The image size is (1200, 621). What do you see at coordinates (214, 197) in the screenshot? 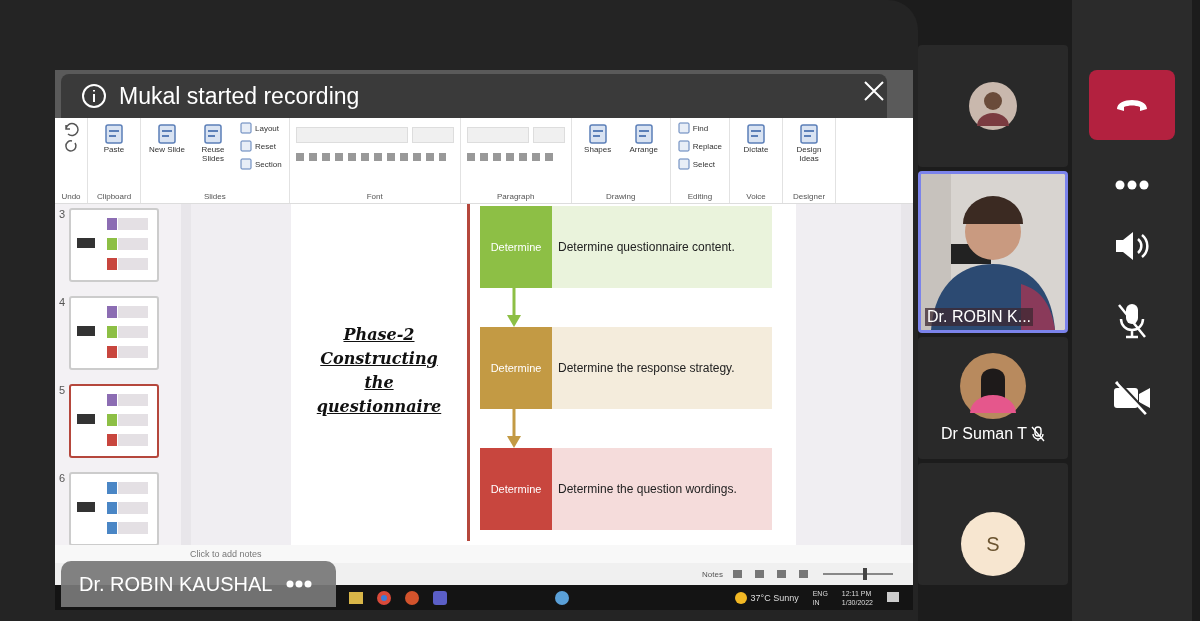
I see `group-label: Slides` at bounding box center [214, 197].